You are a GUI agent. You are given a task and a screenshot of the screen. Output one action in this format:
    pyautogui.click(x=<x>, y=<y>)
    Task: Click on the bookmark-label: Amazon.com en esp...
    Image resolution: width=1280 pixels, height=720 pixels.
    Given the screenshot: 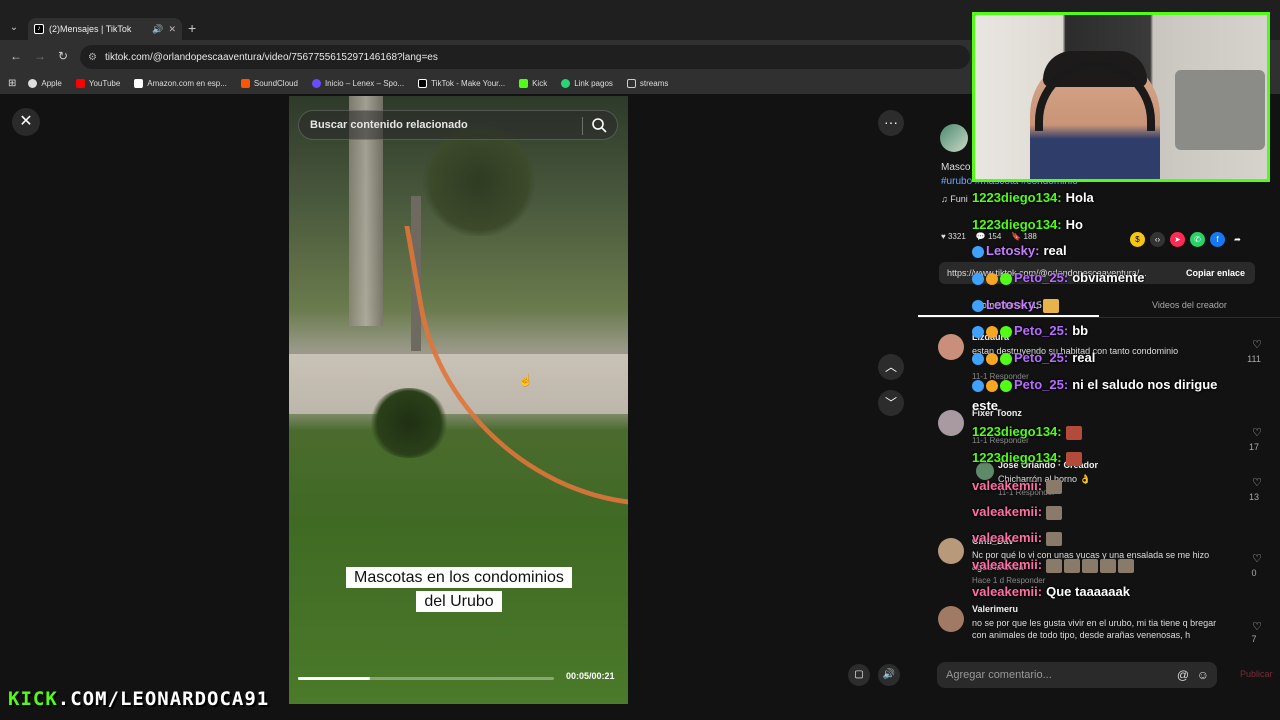 What is the action you would take?
    pyautogui.click(x=187, y=83)
    